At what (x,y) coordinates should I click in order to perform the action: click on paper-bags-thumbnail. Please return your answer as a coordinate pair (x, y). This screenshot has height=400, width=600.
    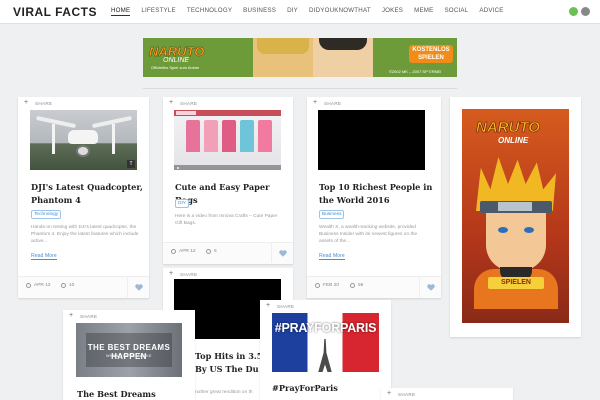
    Looking at the image, I should click on (227, 140).